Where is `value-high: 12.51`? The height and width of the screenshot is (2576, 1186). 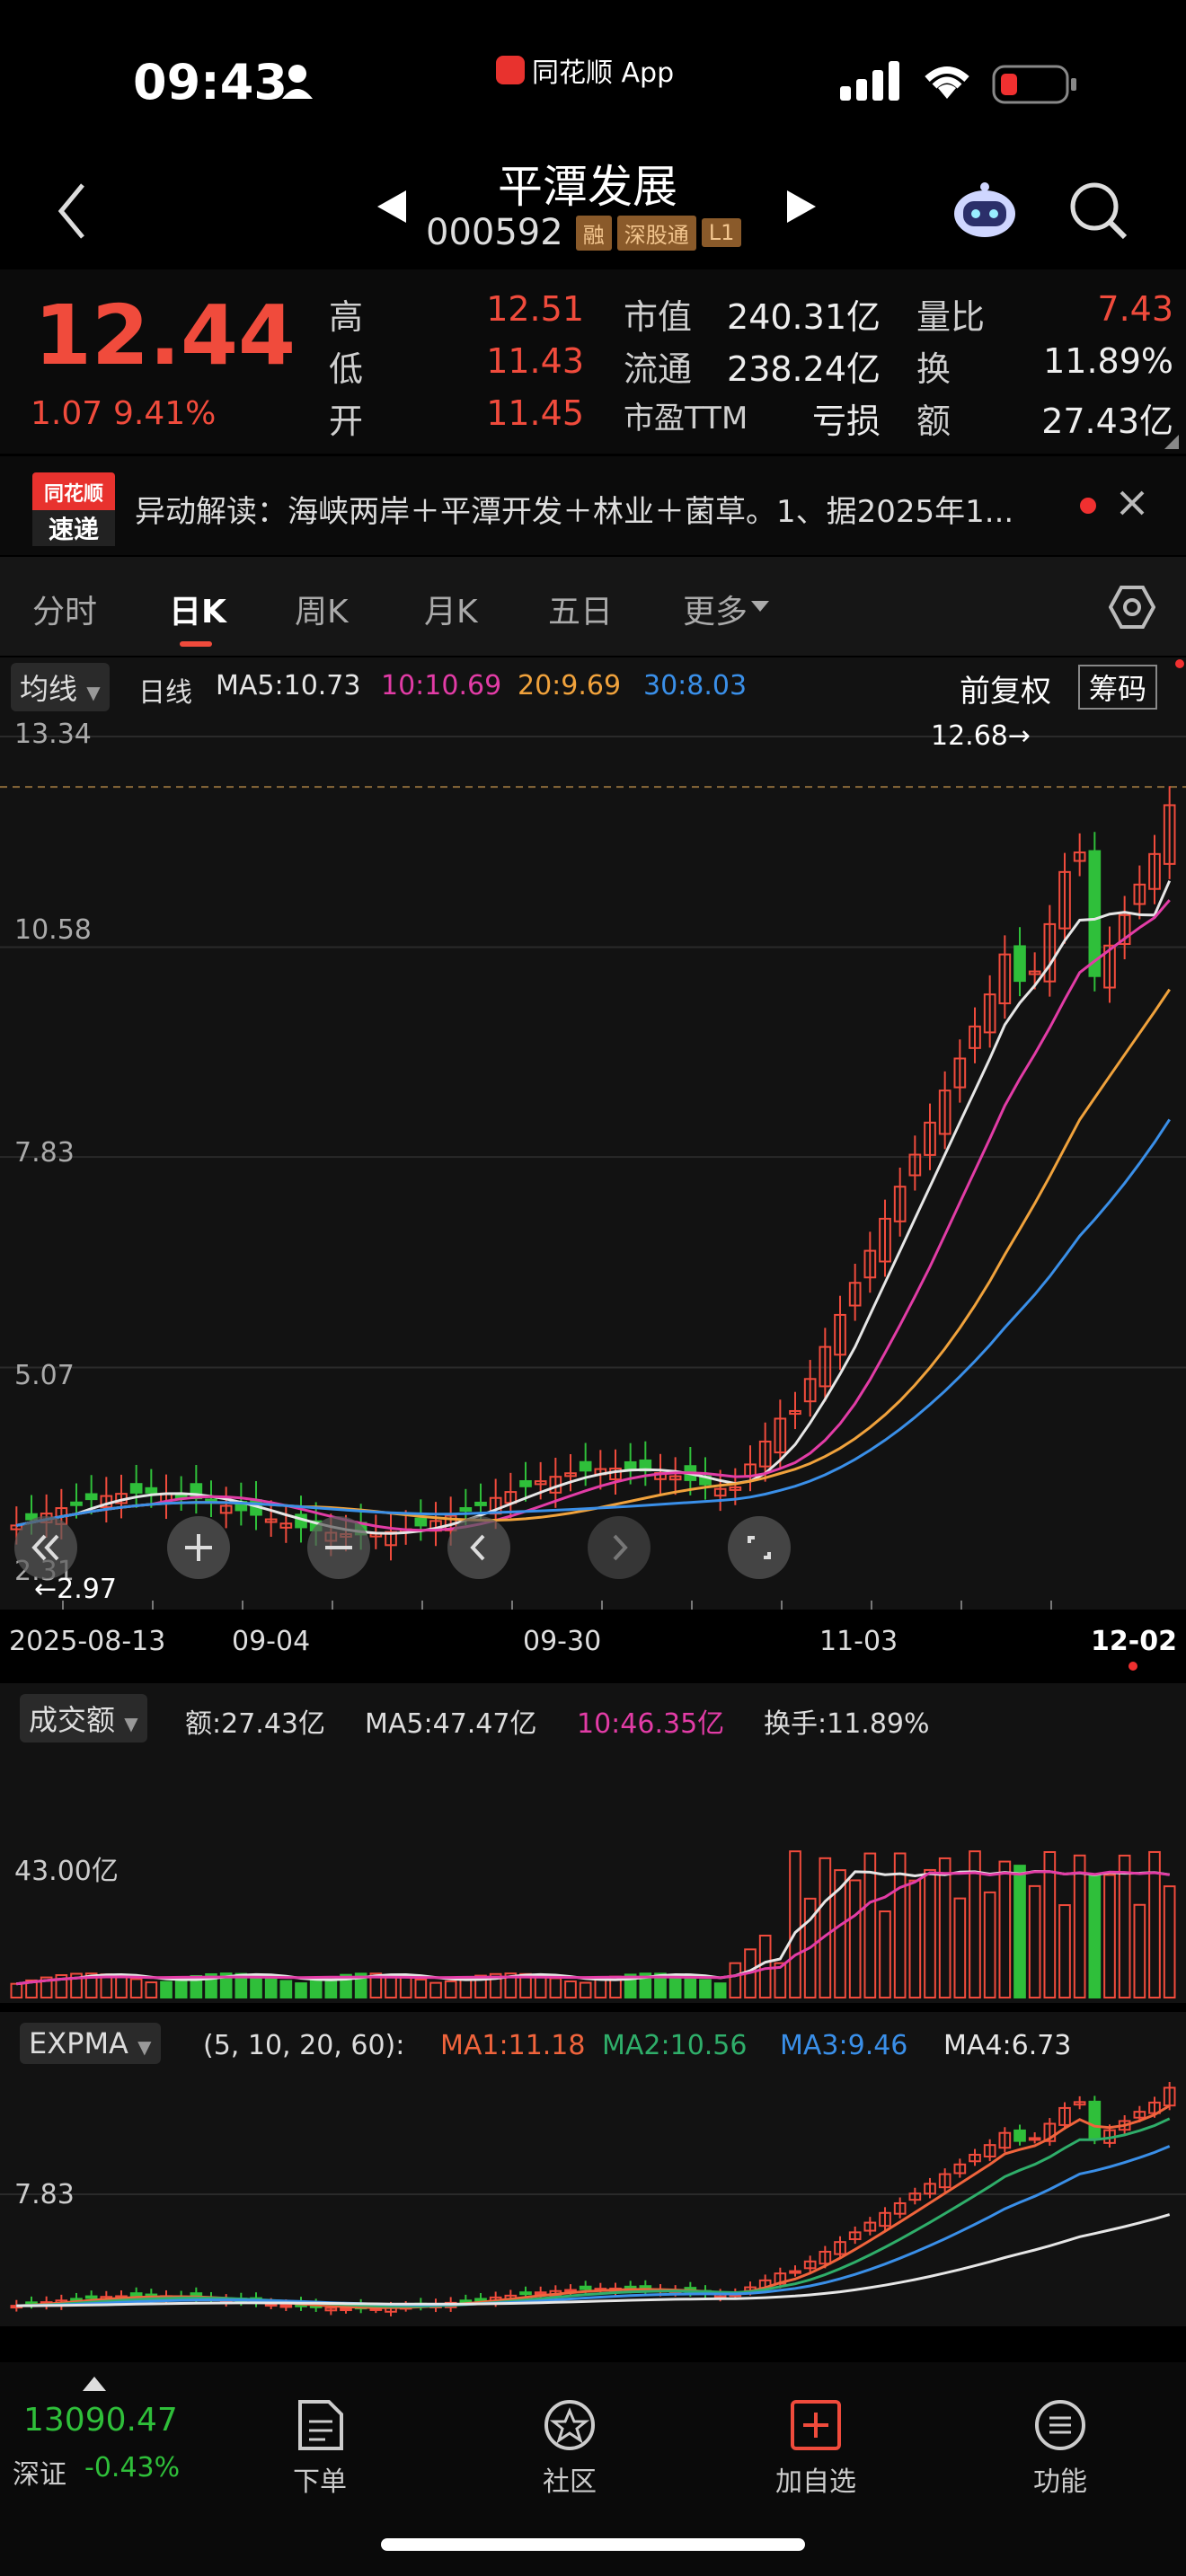 value-high: 12.51 is located at coordinates (535, 309).